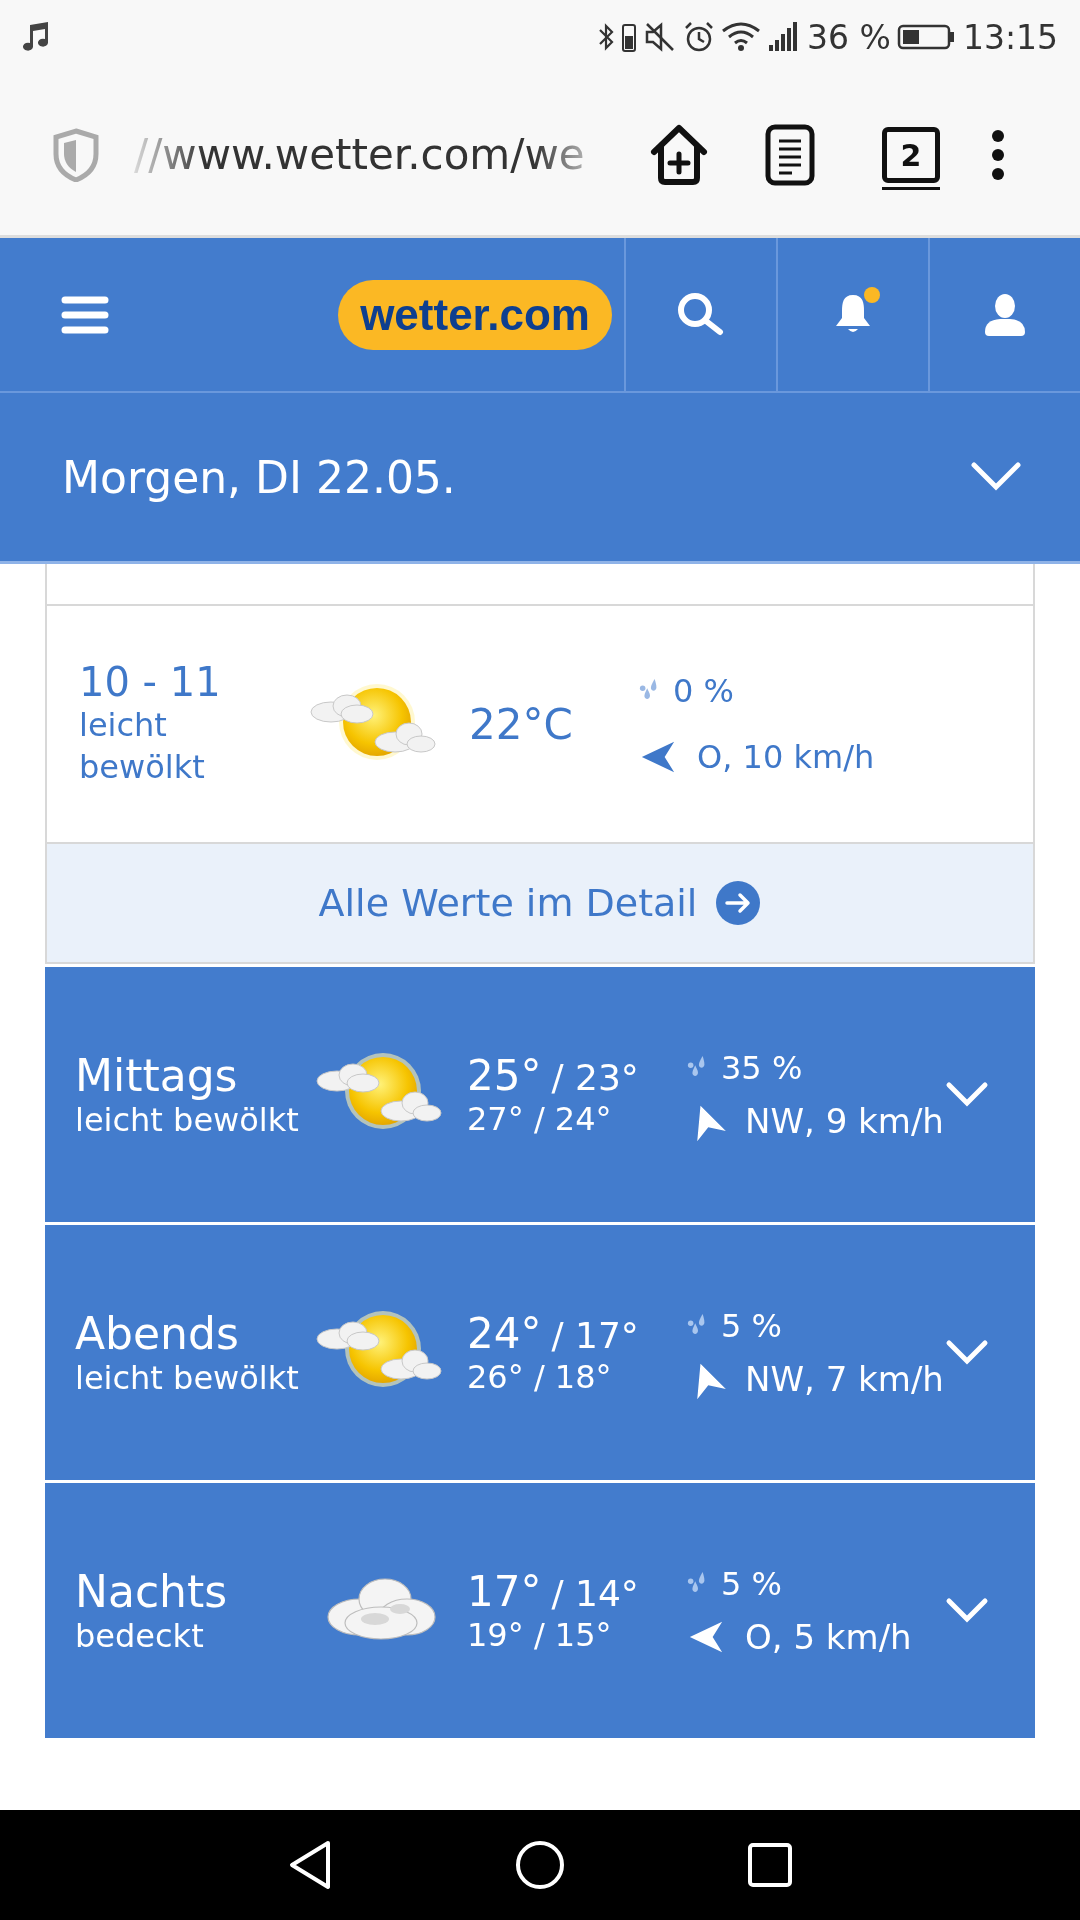 Image resolution: width=1080 pixels, height=1920 pixels. I want to click on recents-icon, so click(770, 1865).